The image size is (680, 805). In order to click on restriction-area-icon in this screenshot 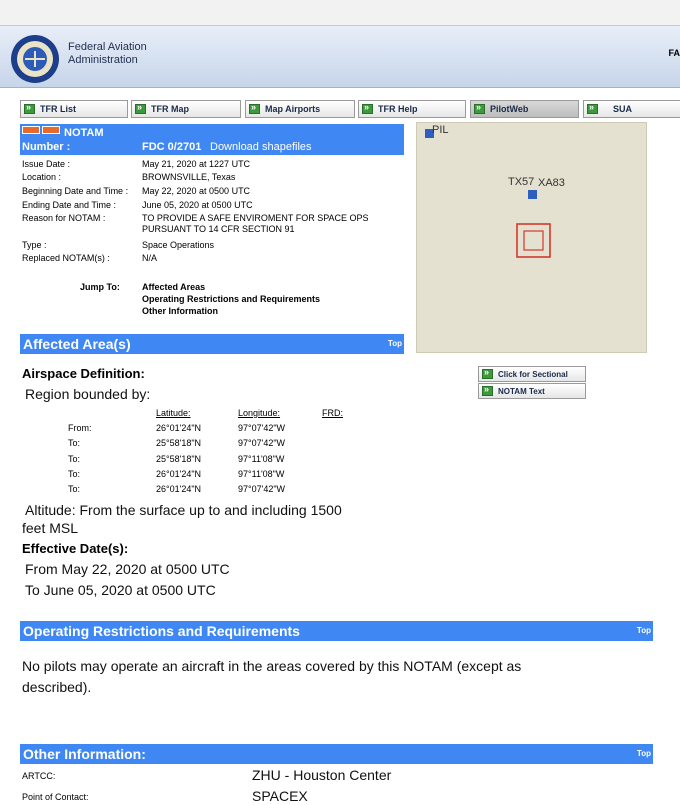, I will do `click(533, 240)`.